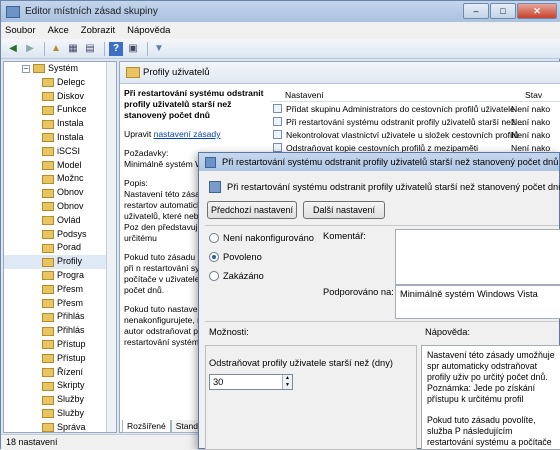 The height and width of the screenshot is (450, 560). Describe the element at coordinates (116, 48) in the screenshot. I see `help-icon: ?` at that location.